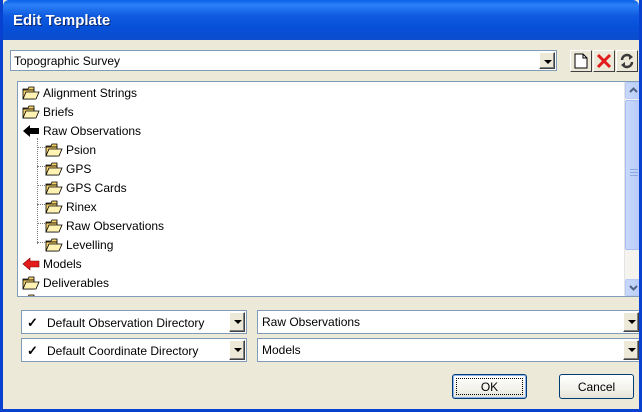 The width and height of the screenshot is (642, 412). What do you see at coordinates (81, 207) in the screenshot?
I see `tree-item-label: Rinex` at bounding box center [81, 207].